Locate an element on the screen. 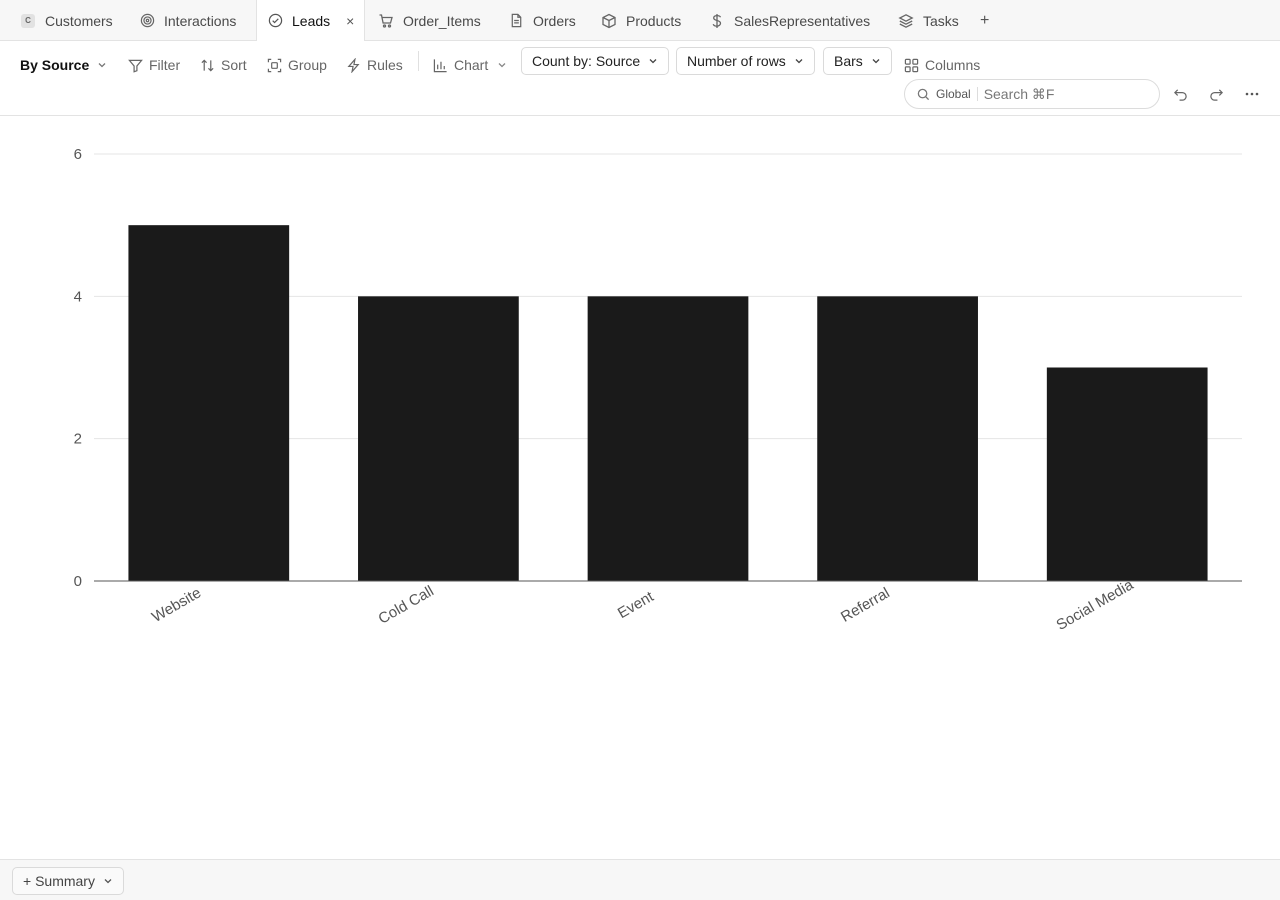  filter-button: Filter is located at coordinates (154, 65).